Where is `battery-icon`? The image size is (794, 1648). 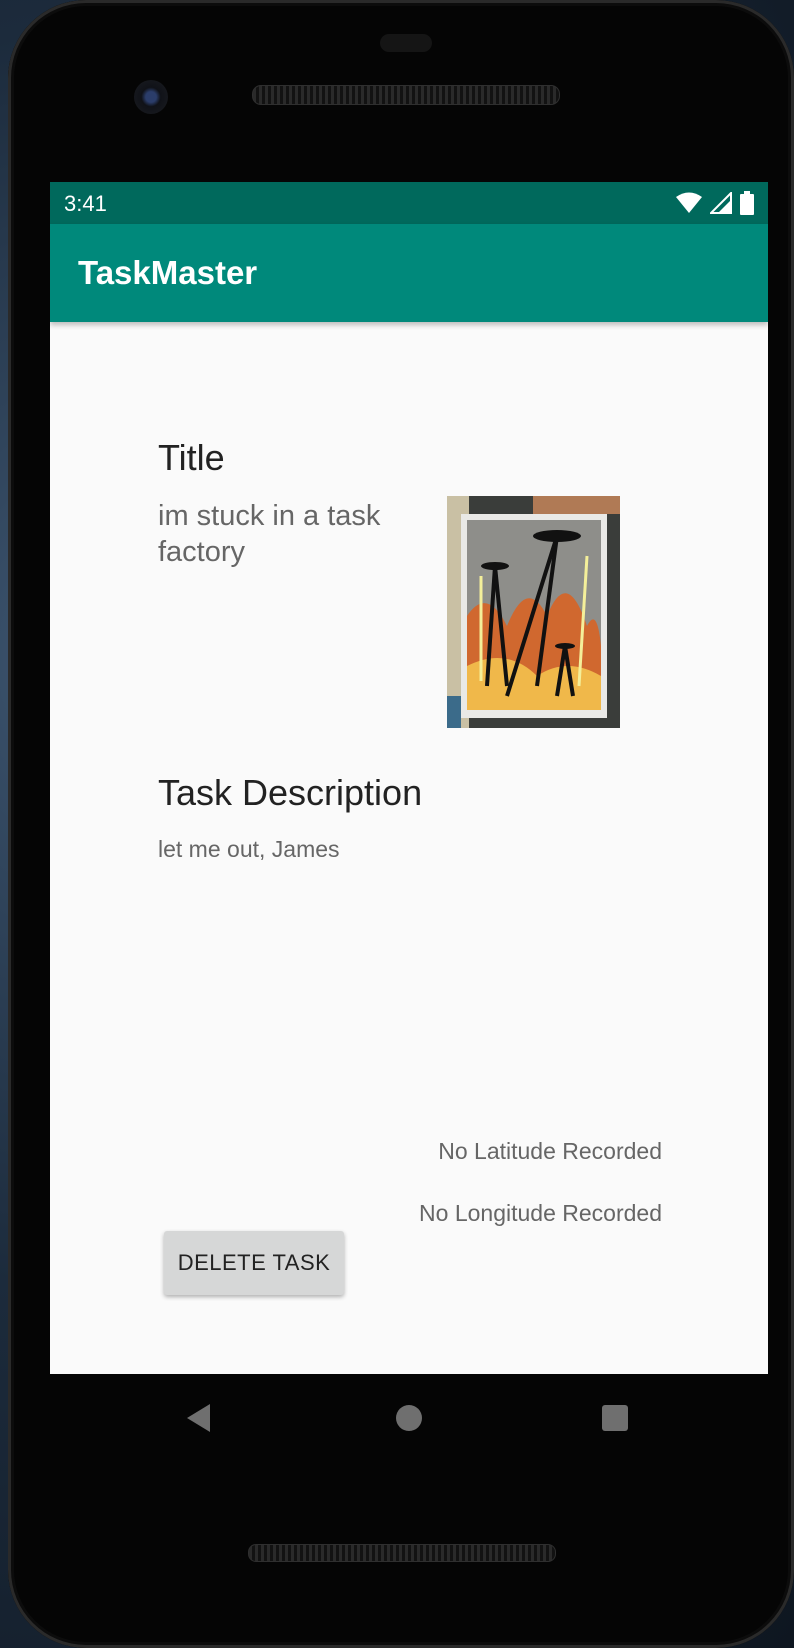
battery-icon is located at coordinates (747, 203).